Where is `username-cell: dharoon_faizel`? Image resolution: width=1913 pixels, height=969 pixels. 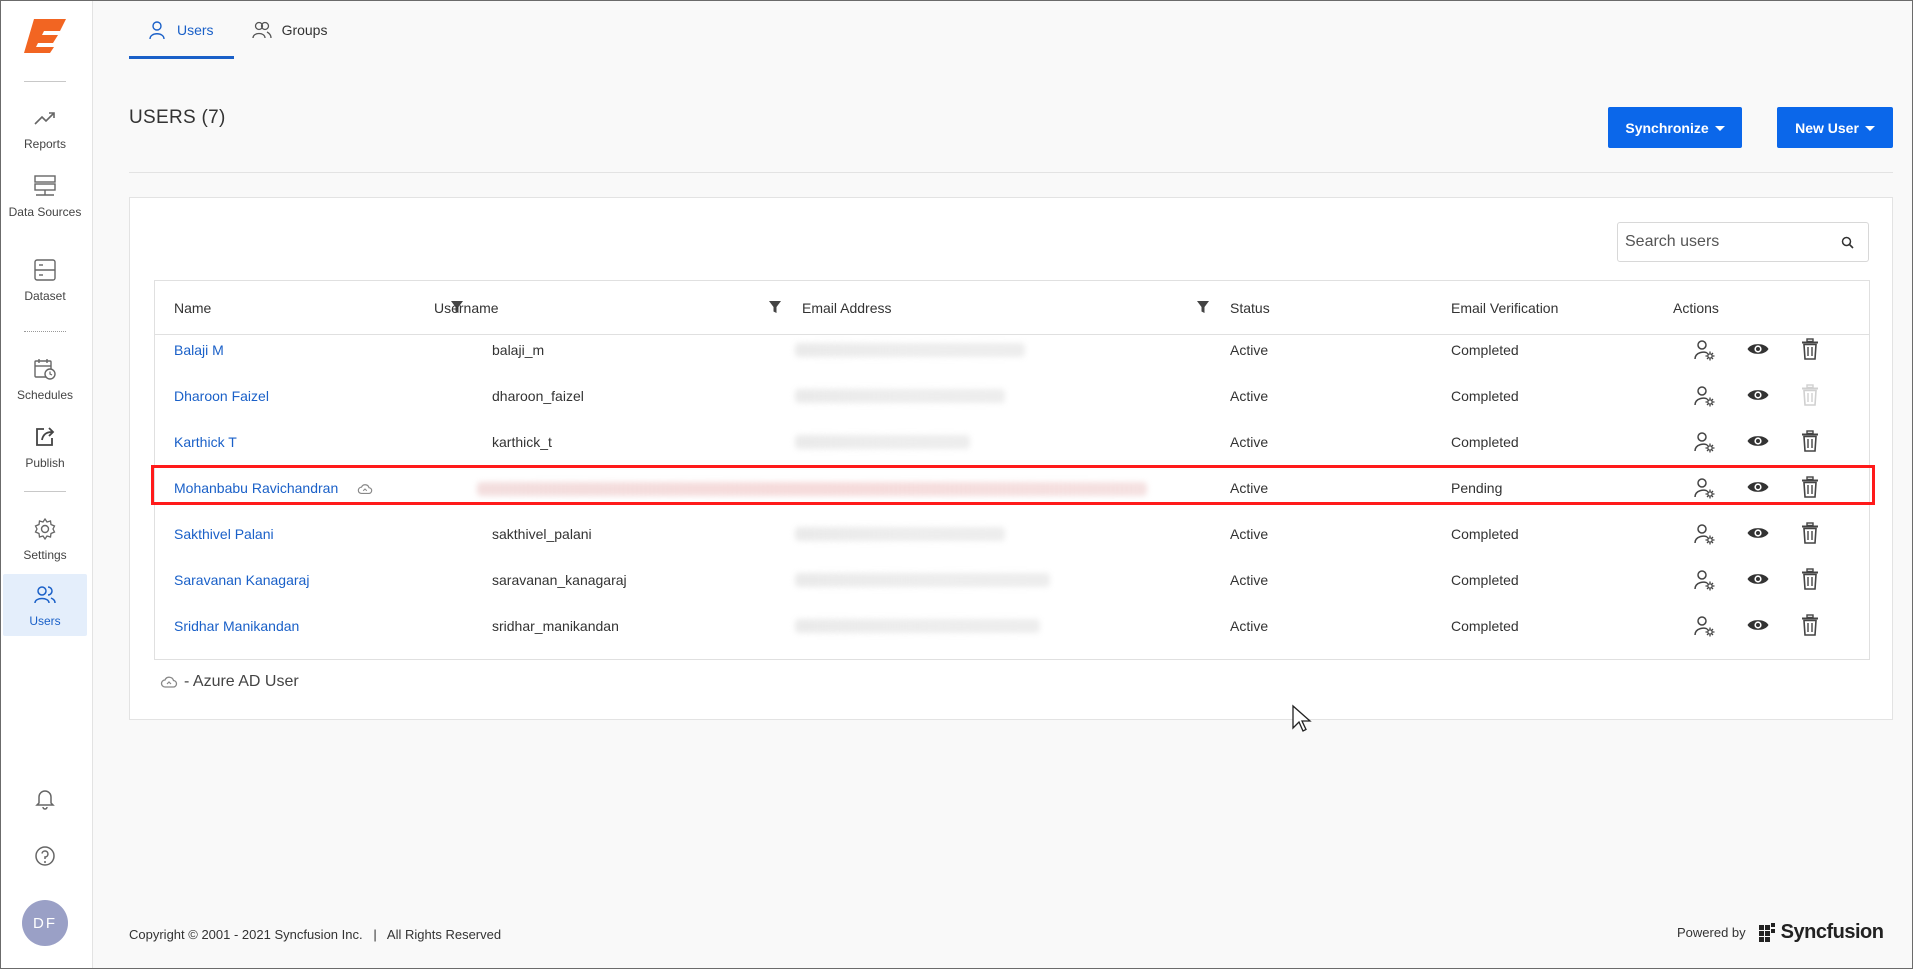 username-cell: dharoon_faizel is located at coordinates (538, 396).